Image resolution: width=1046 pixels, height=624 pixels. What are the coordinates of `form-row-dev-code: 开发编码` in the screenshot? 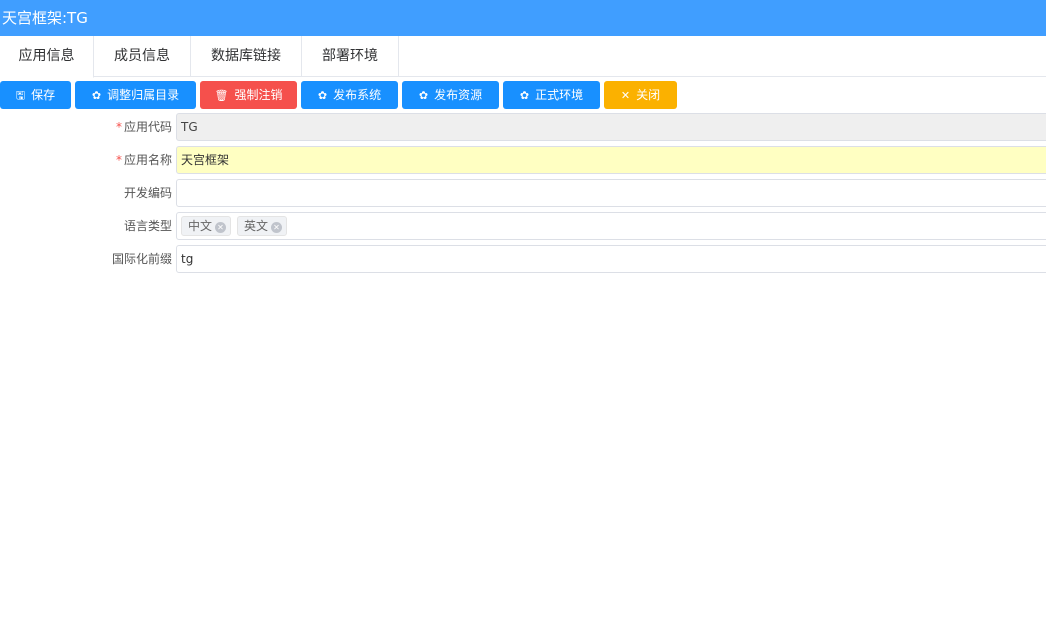 It's located at (523, 193).